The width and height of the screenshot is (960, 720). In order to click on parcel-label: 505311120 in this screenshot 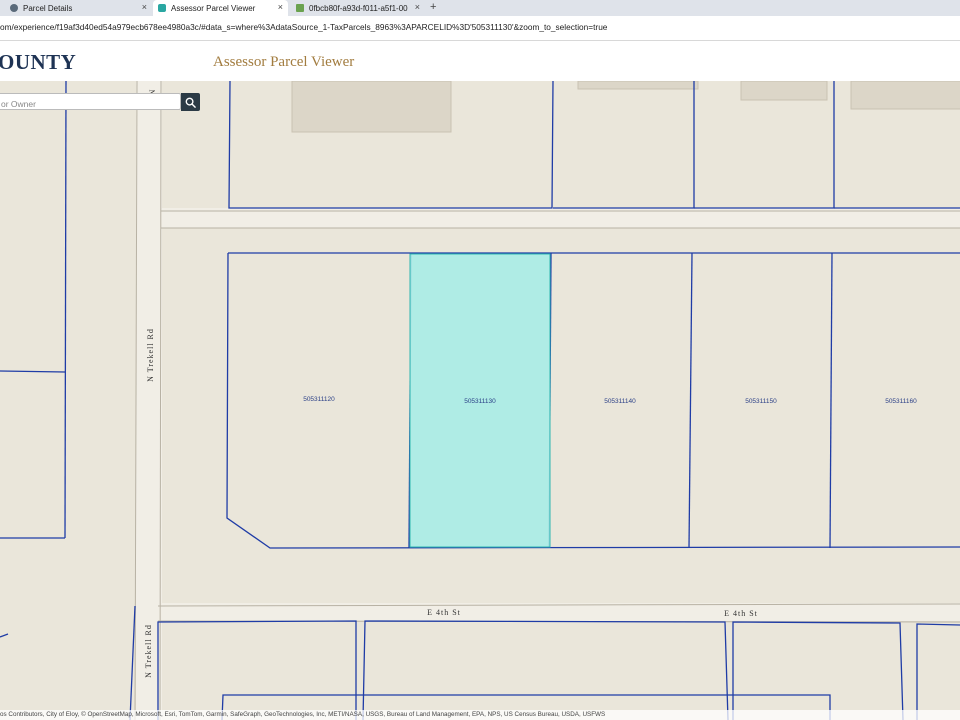, I will do `click(319, 399)`.